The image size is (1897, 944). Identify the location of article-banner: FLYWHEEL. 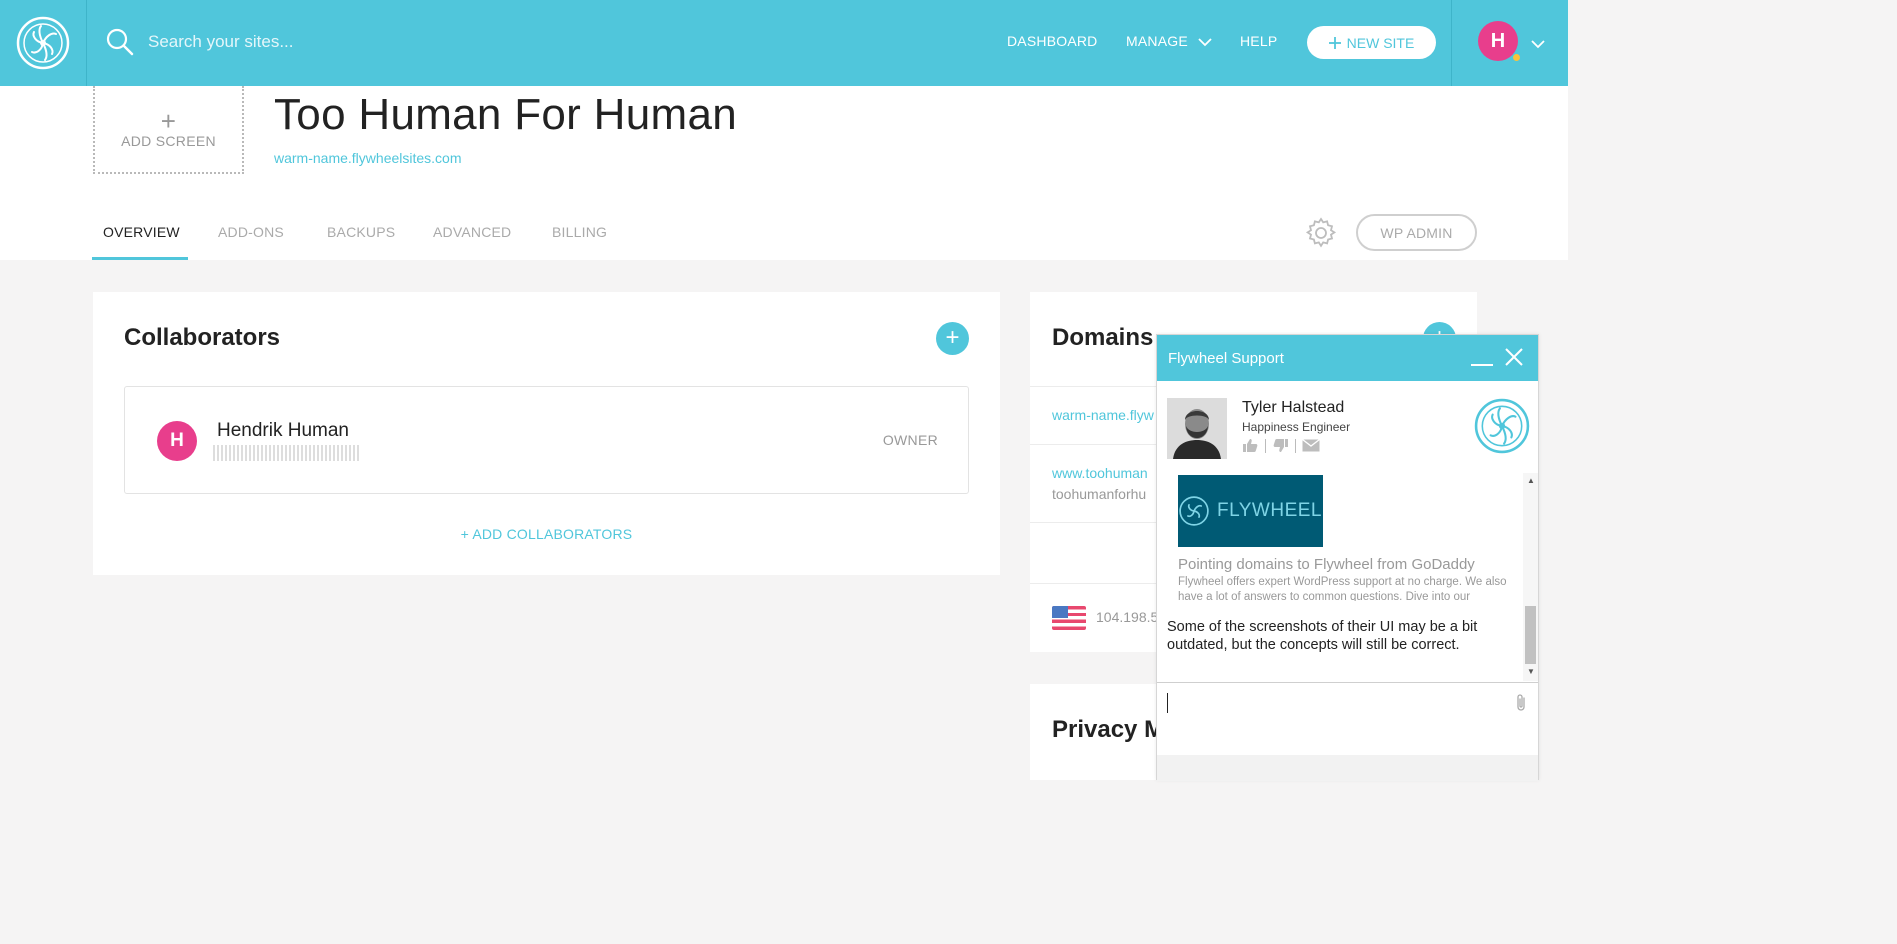
(1250, 511).